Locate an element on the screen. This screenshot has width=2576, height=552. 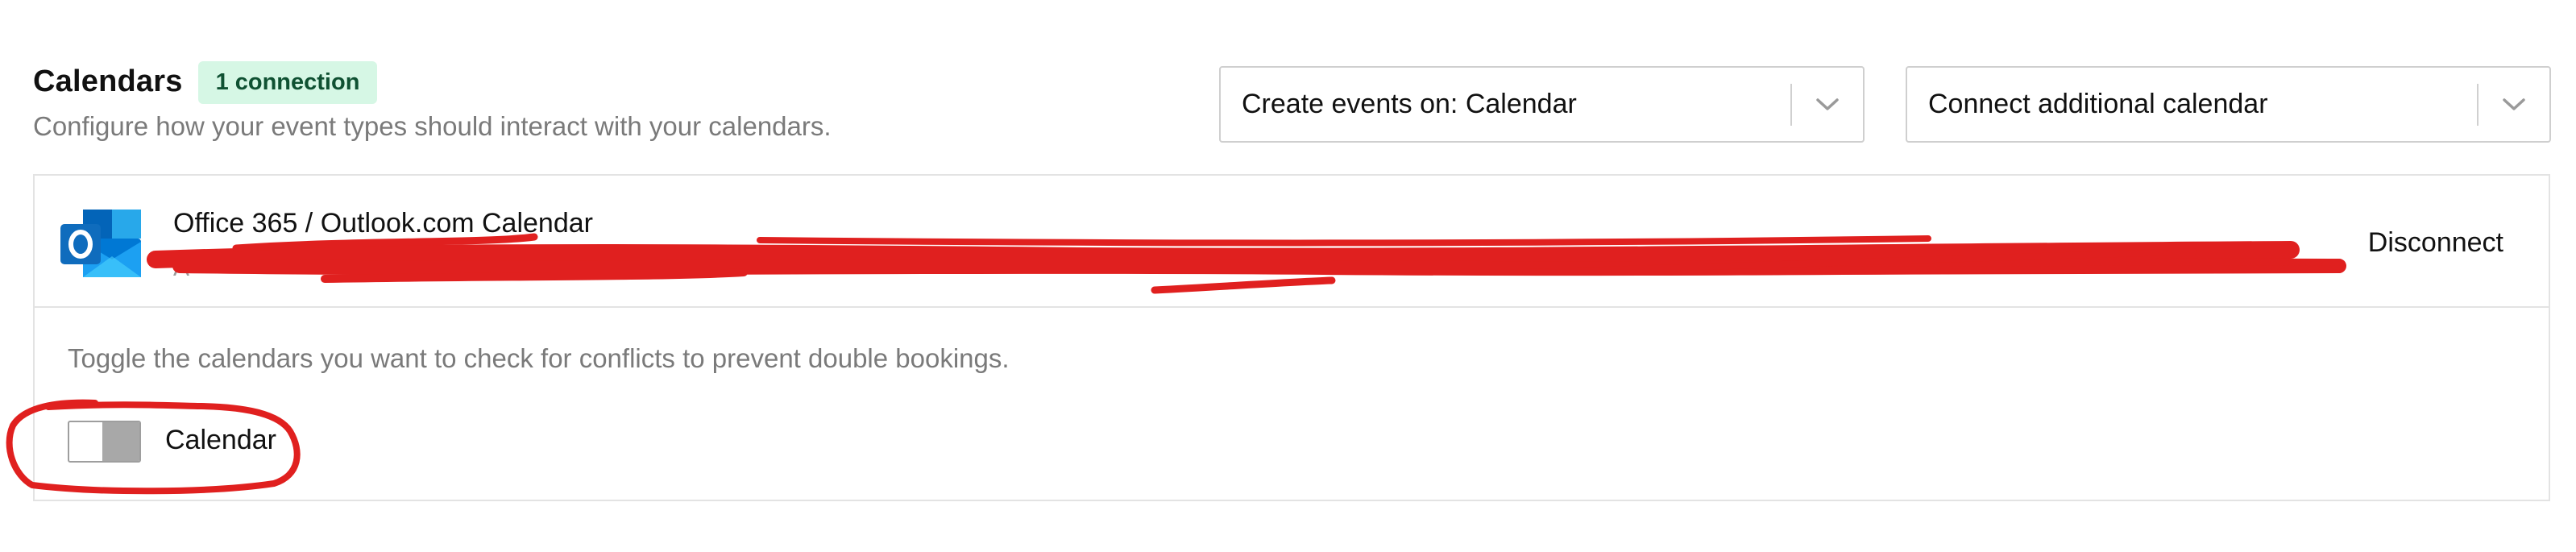
connect-additional-calendar-select: Connect additional calendar is located at coordinates (2228, 104).